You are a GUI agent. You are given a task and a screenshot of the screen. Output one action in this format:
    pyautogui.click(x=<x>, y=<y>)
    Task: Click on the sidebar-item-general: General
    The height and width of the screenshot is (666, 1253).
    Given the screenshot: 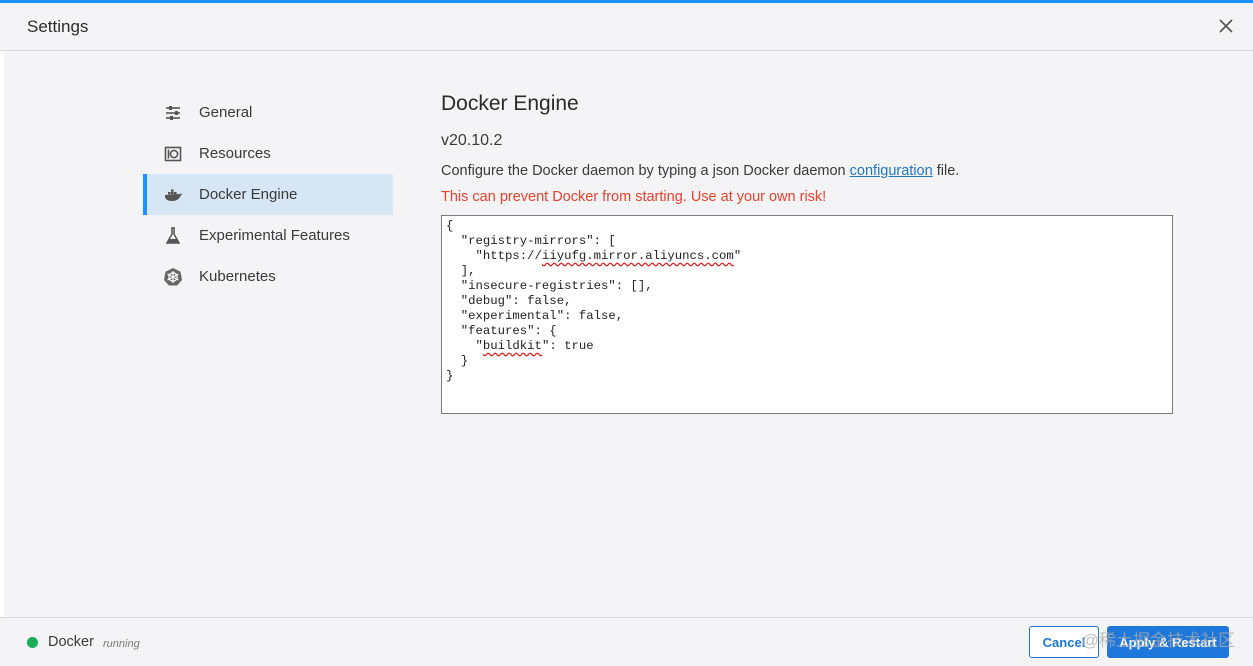 What is the action you would take?
    pyautogui.click(x=268, y=112)
    